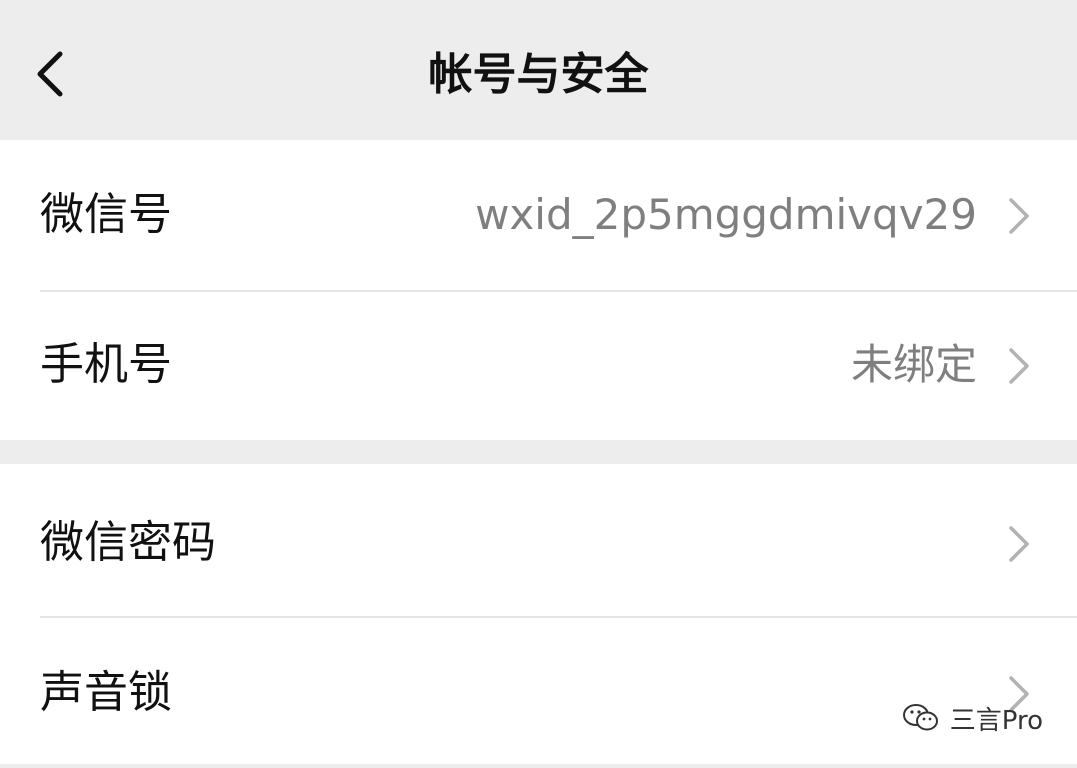  Describe the element at coordinates (996, 720) in the screenshot. I see `watermark-text: 三言Pro` at that location.